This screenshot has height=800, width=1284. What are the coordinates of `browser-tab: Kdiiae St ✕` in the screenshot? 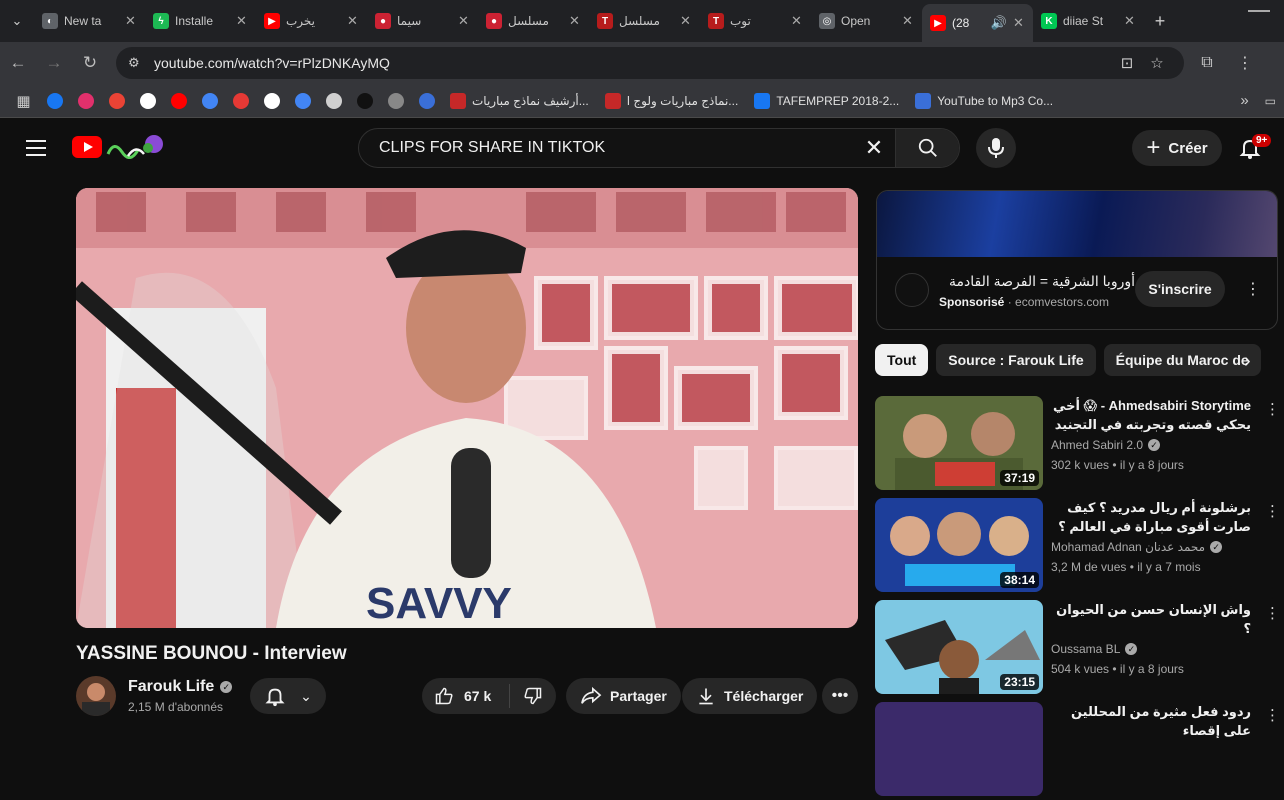 It's located at (1088, 21).